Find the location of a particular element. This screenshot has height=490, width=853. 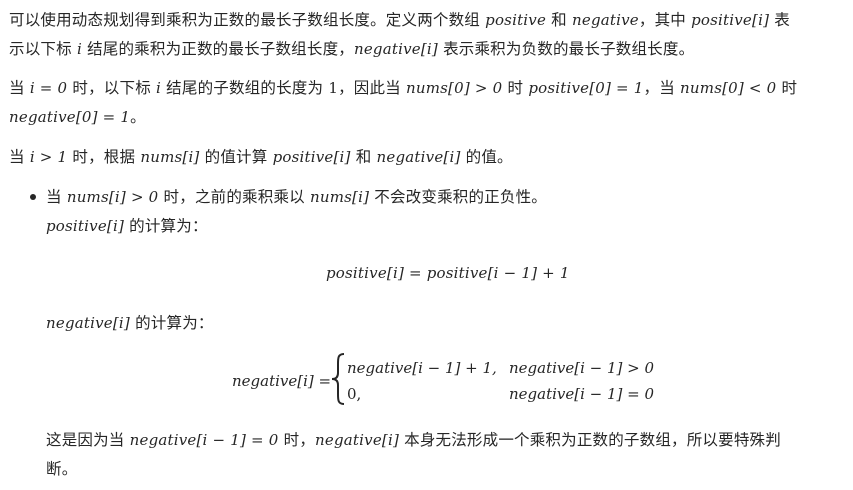

text: 不会改变乘积的正负性。 is located at coordinates (458, 197).